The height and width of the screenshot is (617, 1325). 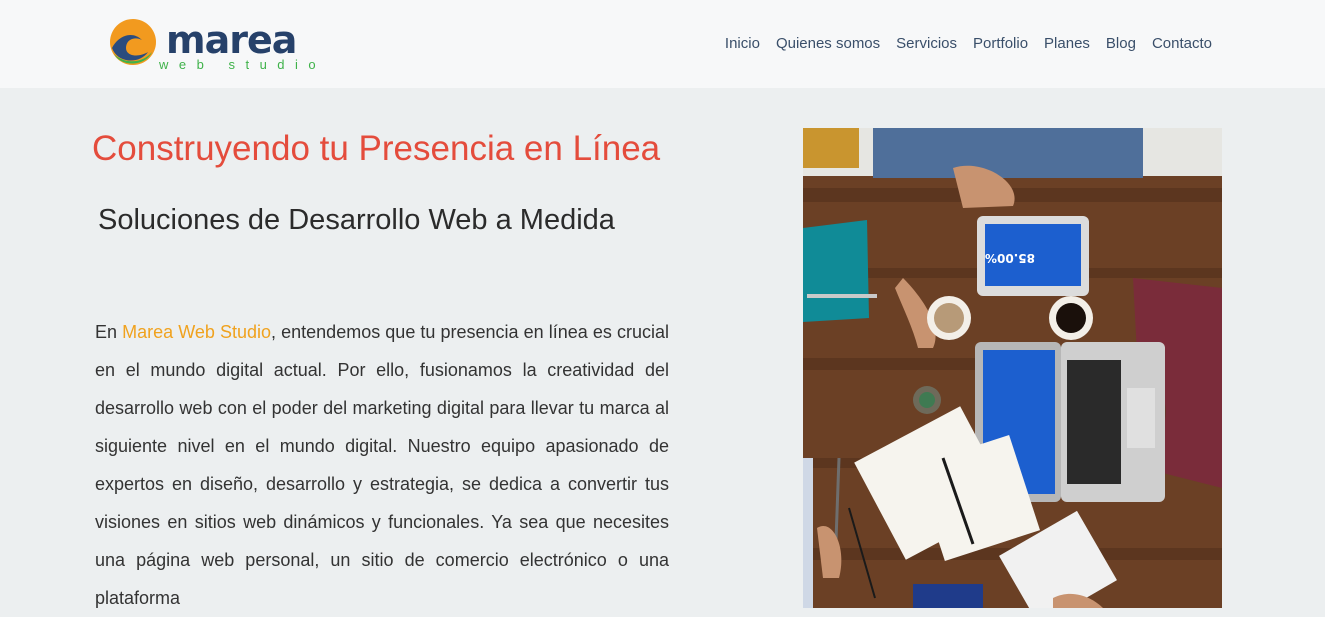 What do you see at coordinates (742, 44) in the screenshot?
I see `nav-inicio: Inicio` at bounding box center [742, 44].